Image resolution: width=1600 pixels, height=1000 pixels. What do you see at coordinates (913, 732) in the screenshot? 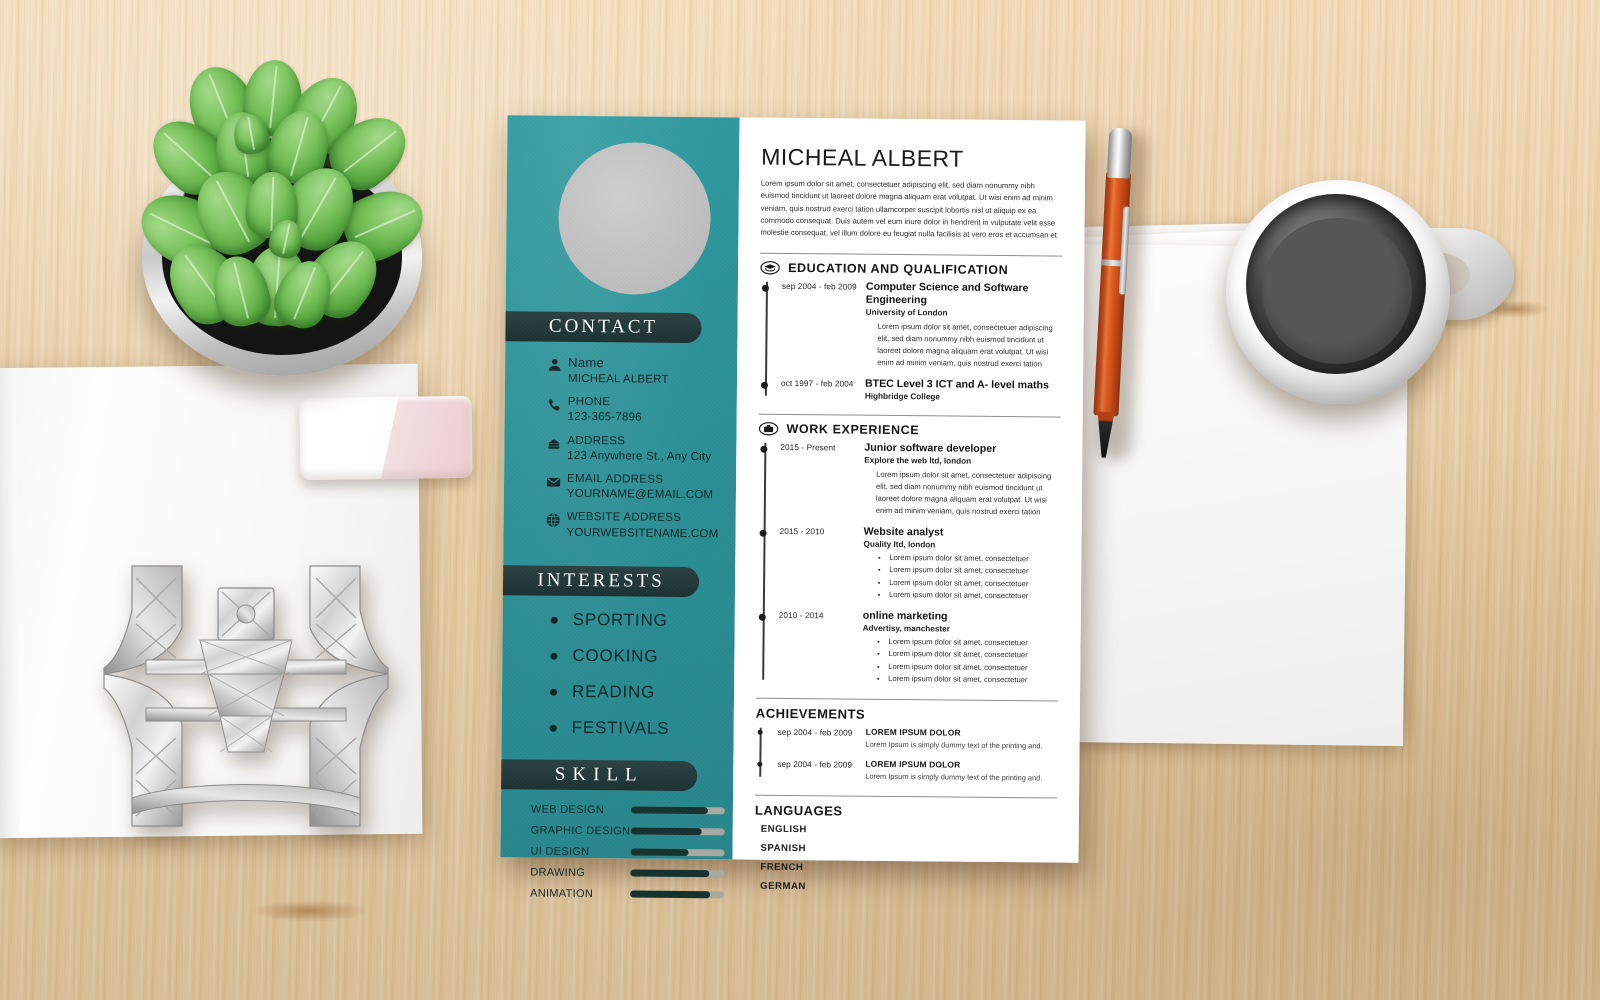
I see `achievement-title: LOREM IPSUM DOLOR` at bounding box center [913, 732].